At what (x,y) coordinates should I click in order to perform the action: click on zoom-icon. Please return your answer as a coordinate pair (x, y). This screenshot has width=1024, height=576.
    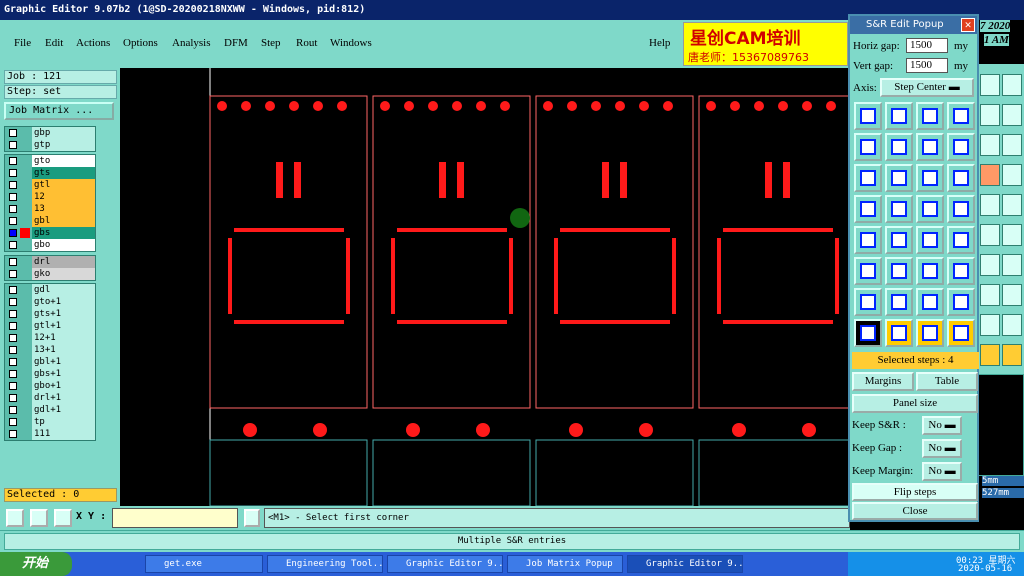
    Looking at the image, I should click on (15, 518).